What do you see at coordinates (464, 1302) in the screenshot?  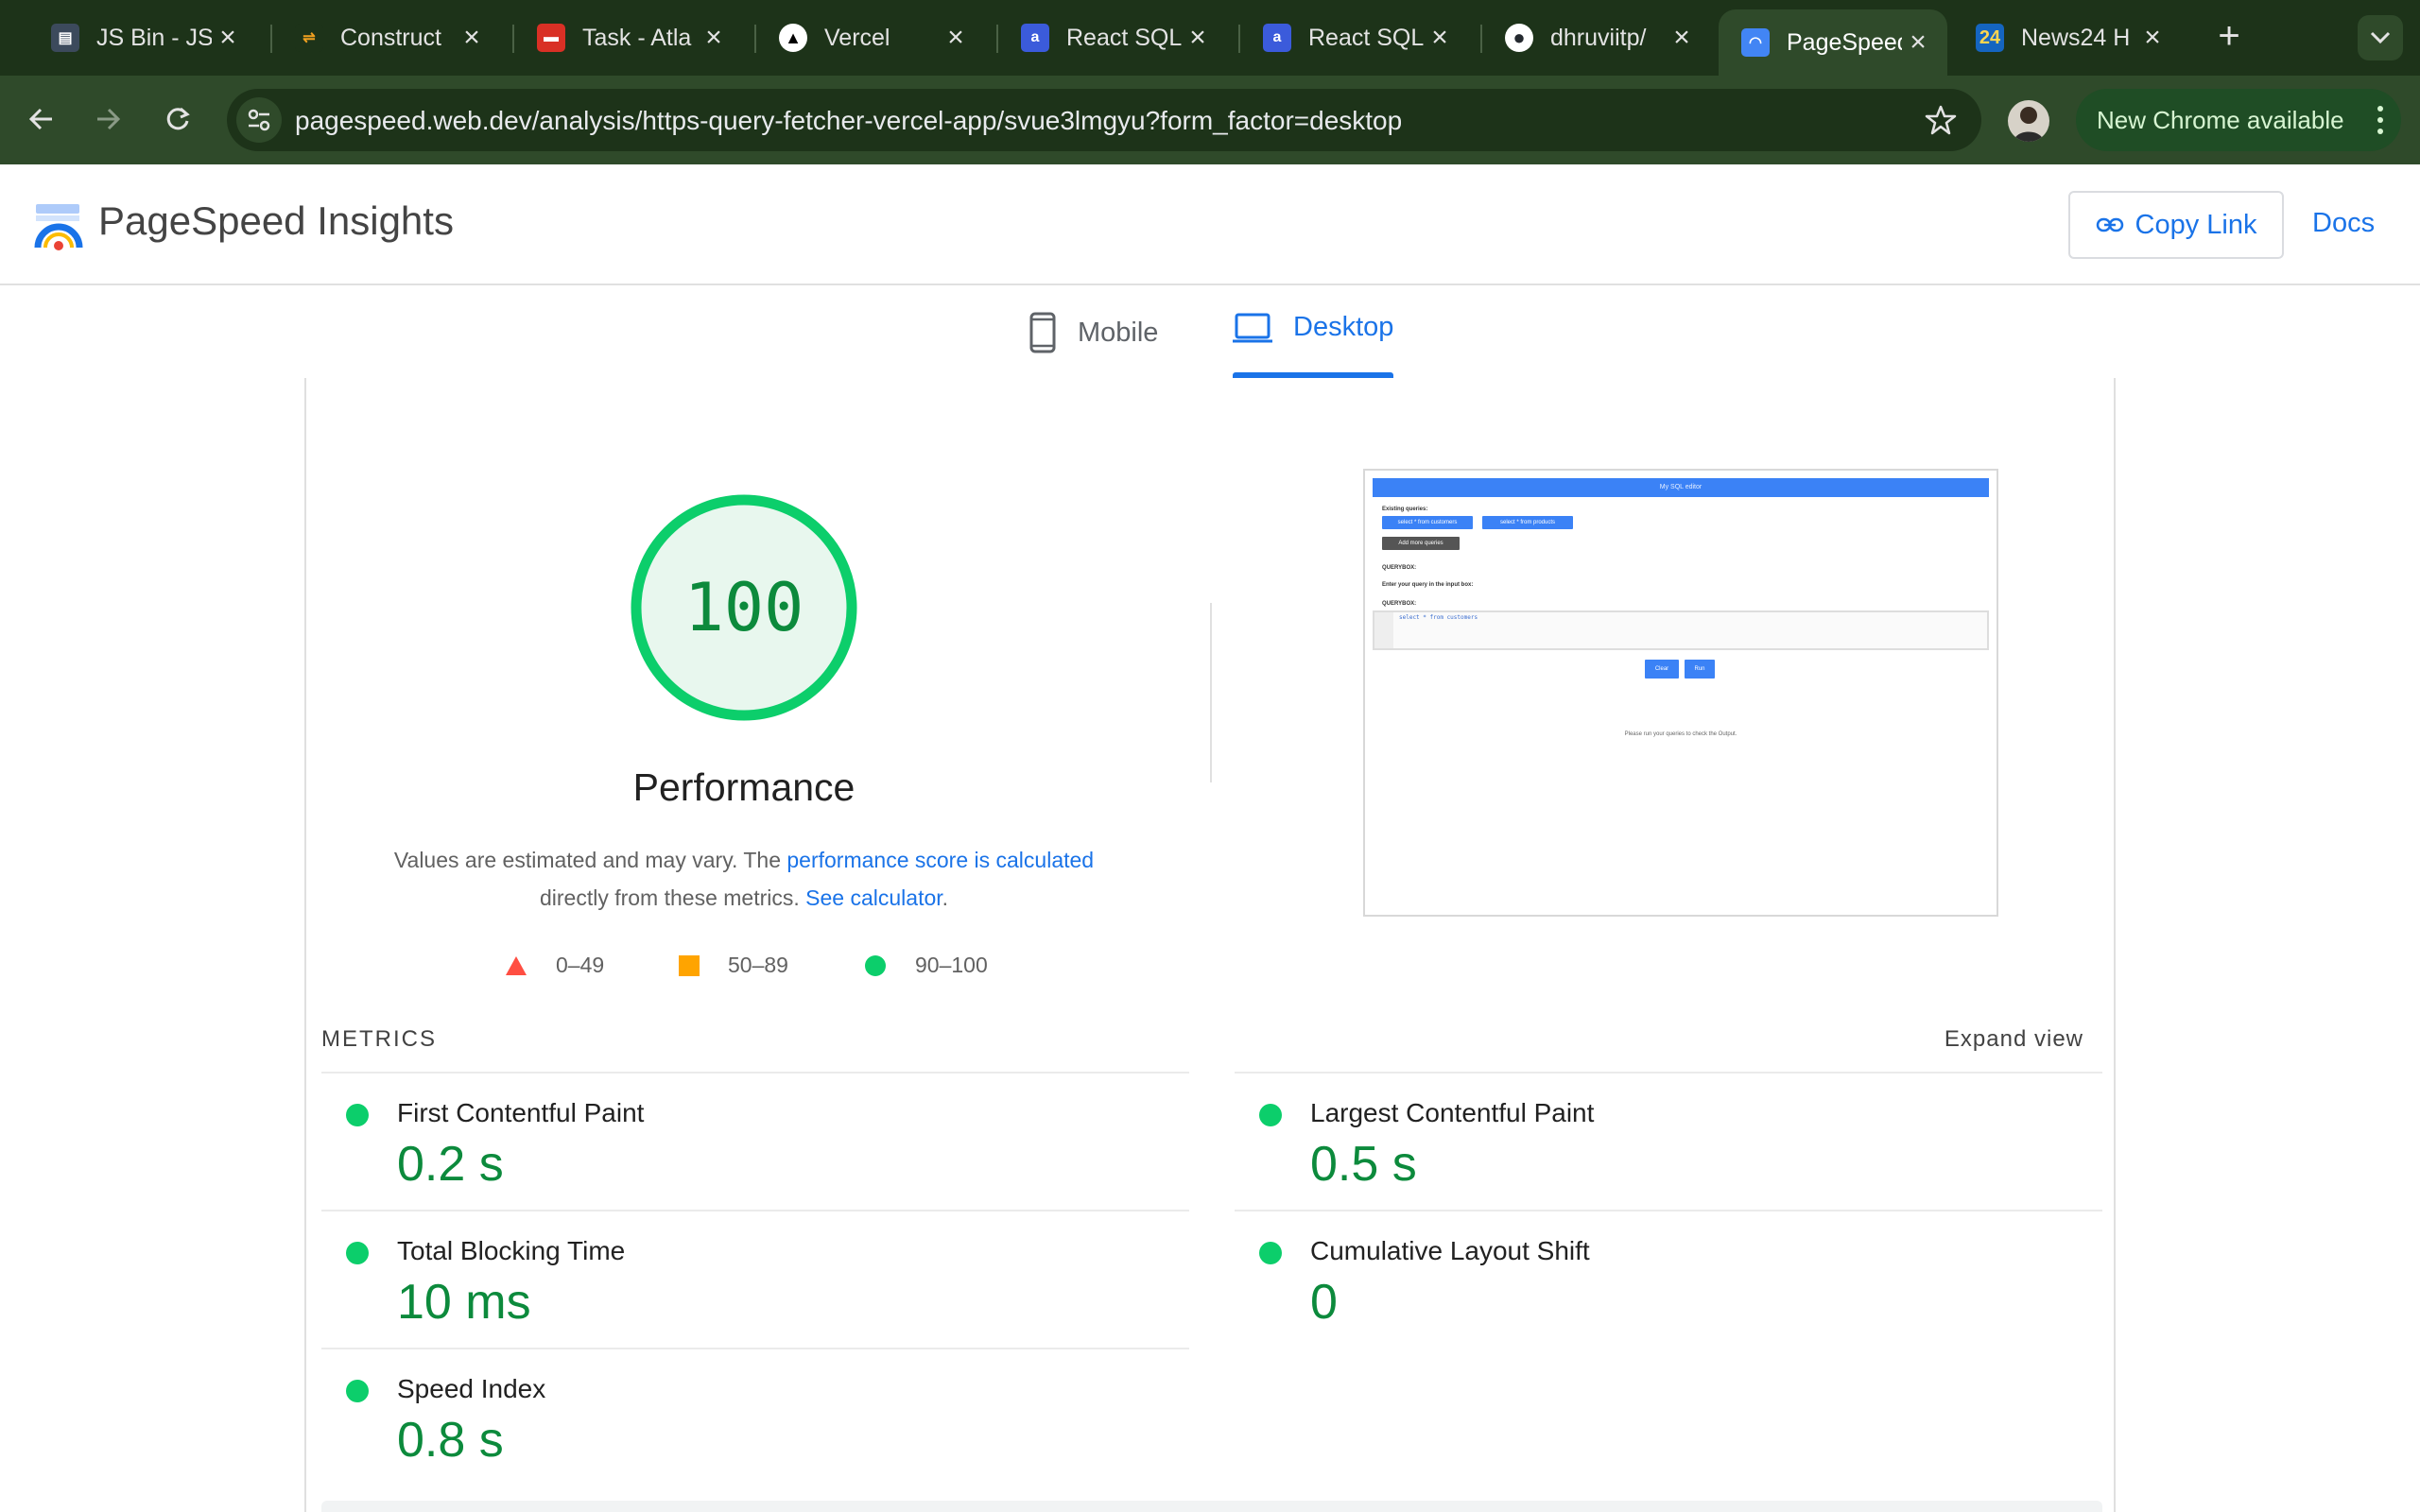 I see `metric-value: 10 ms` at bounding box center [464, 1302].